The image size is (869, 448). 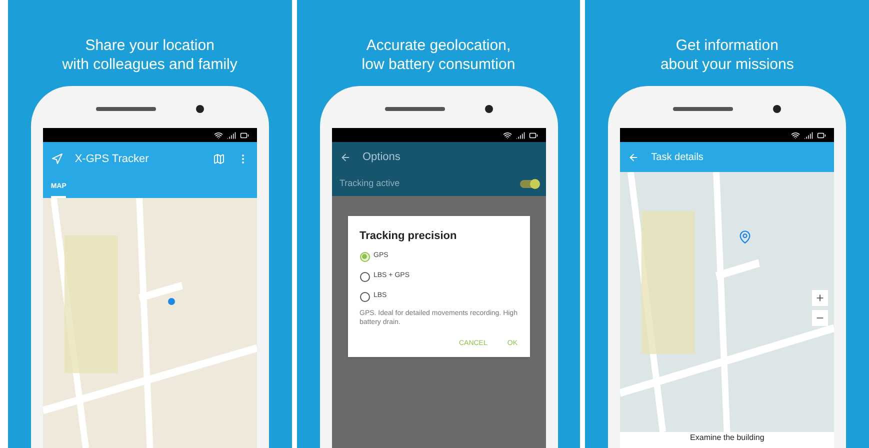 I want to click on app-logo-icon, so click(x=56, y=159).